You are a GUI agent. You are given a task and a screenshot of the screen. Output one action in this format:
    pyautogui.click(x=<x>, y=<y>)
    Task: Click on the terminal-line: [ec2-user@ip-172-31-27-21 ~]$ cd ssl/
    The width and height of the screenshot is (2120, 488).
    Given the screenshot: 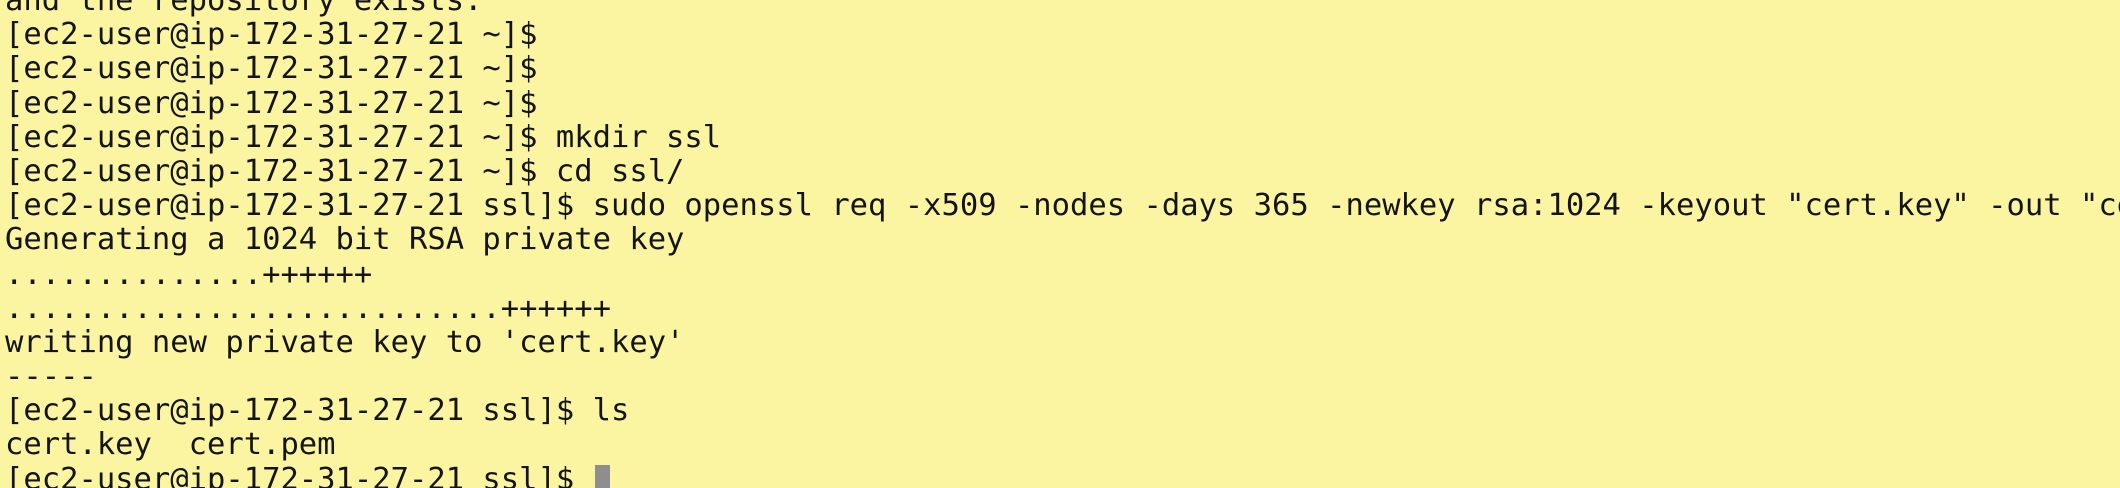 What is the action you would take?
    pyautogui.click(x=345, y=171)
    